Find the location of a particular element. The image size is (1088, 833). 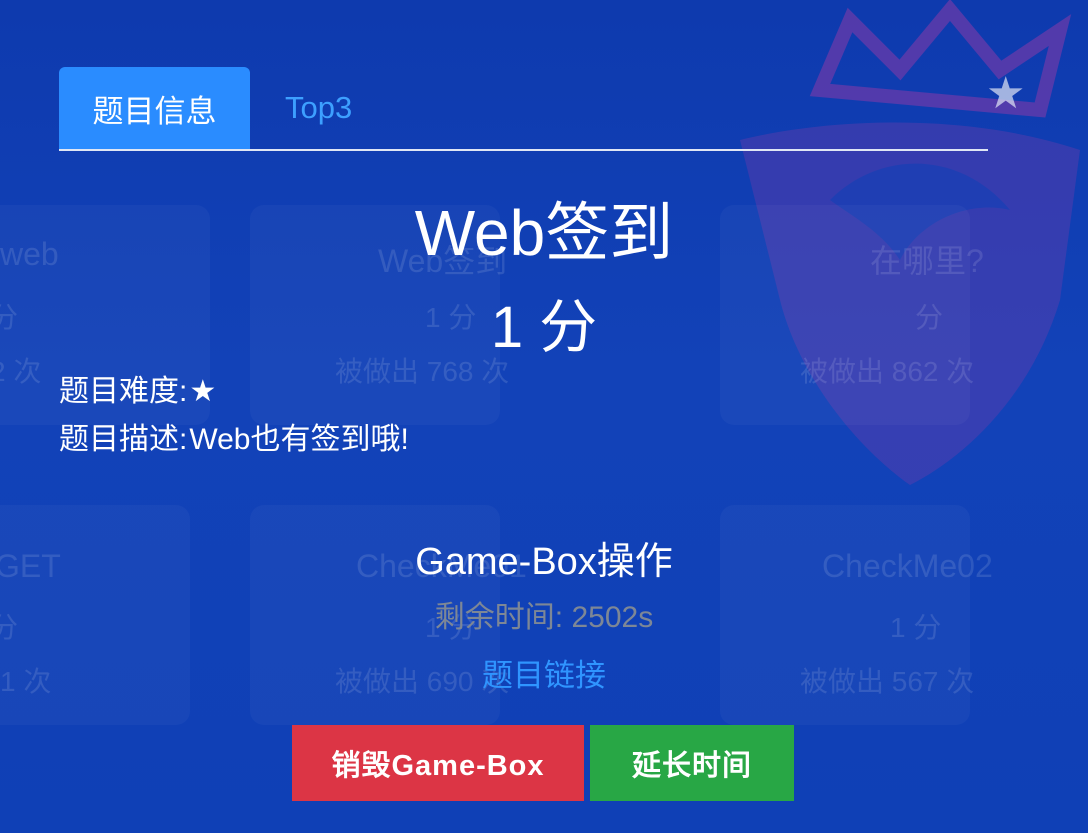

extend-time-button: 延长时间 is located at coordinates (692, 763).